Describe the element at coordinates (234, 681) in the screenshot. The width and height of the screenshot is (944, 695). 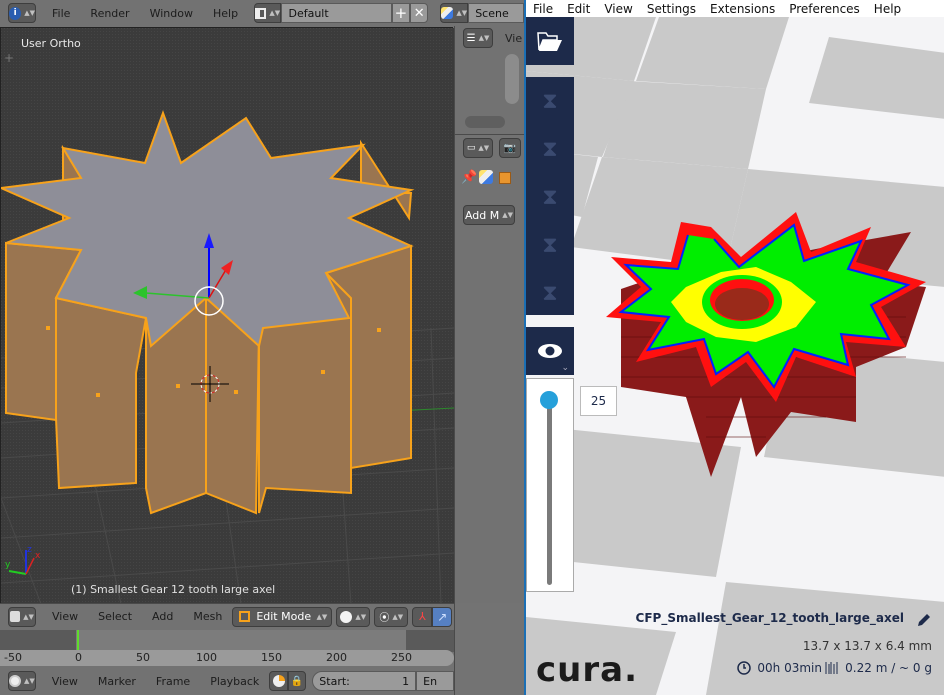
I see `menu-playback: Playback` at that location.